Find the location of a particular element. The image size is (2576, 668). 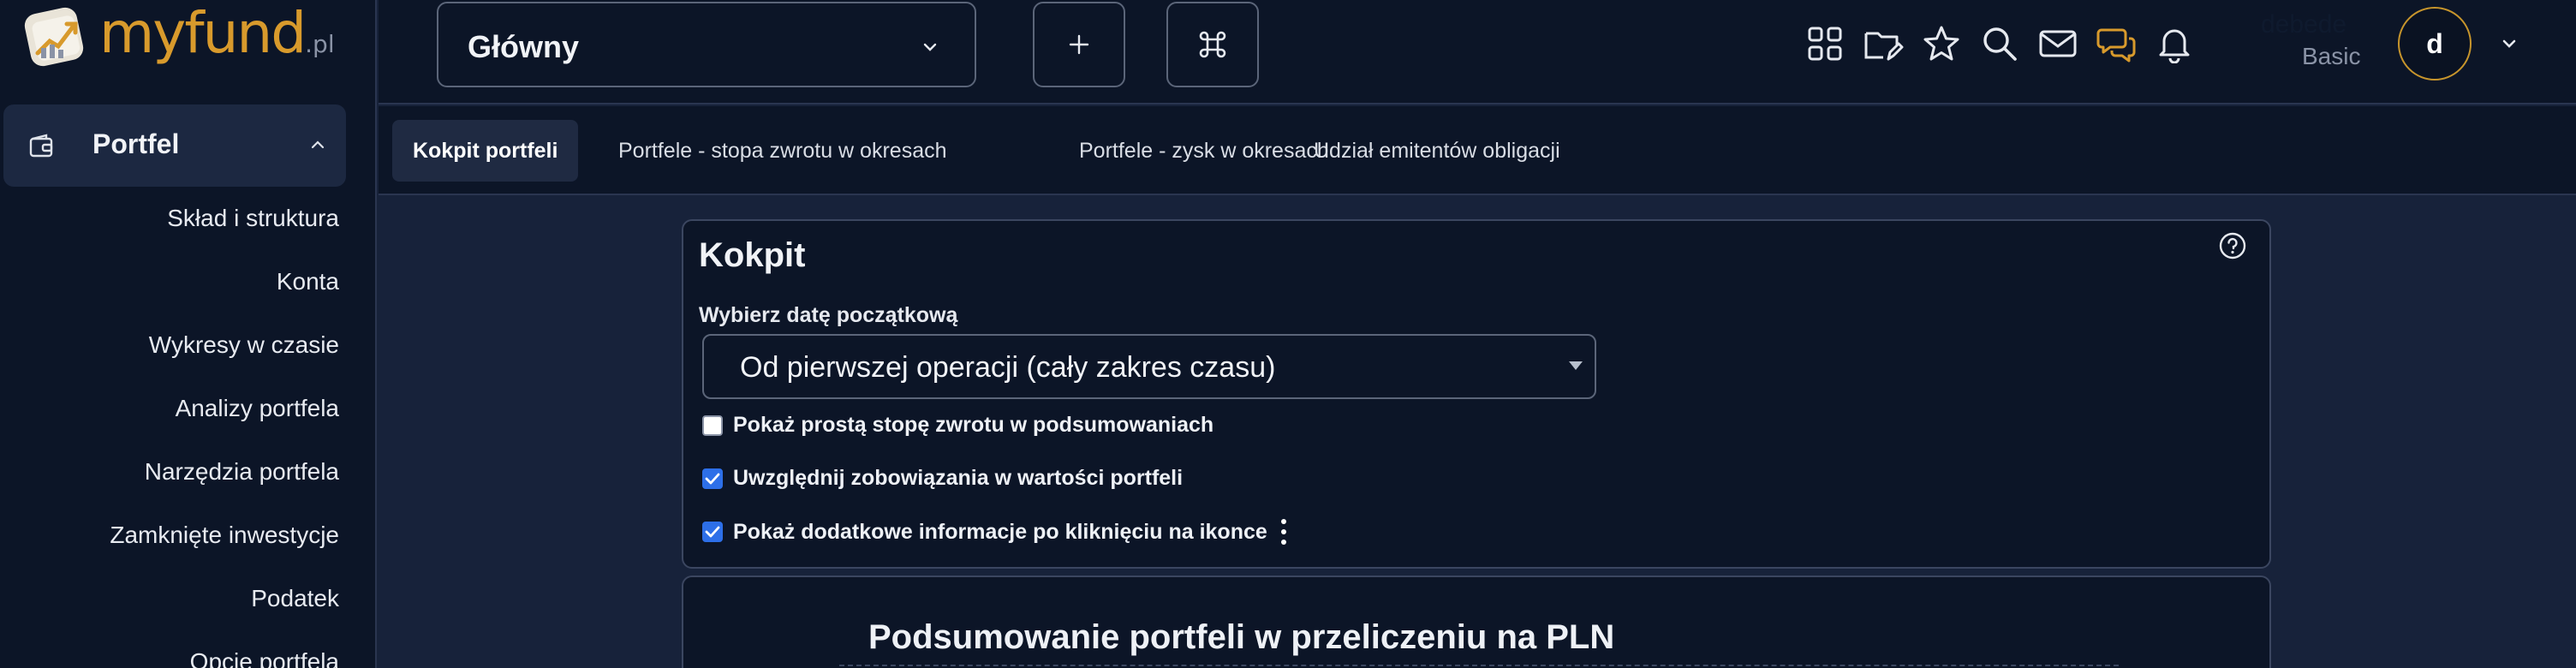

user-name: debede is located at coordinates (2304, 24).